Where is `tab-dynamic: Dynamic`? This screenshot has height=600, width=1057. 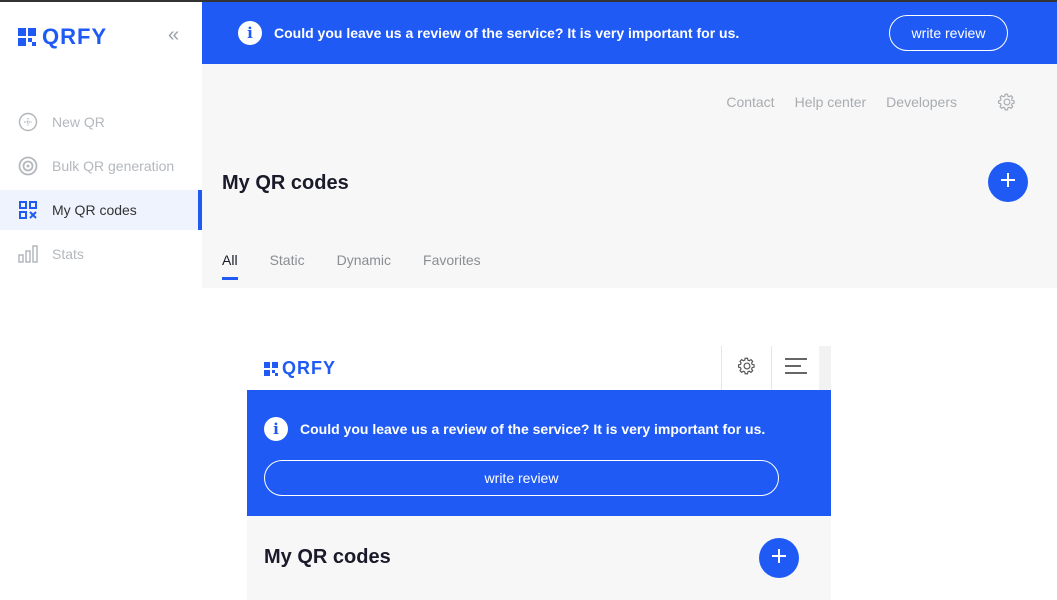
tab-dynamic: Dynamic is located at coordinates (364, 265).